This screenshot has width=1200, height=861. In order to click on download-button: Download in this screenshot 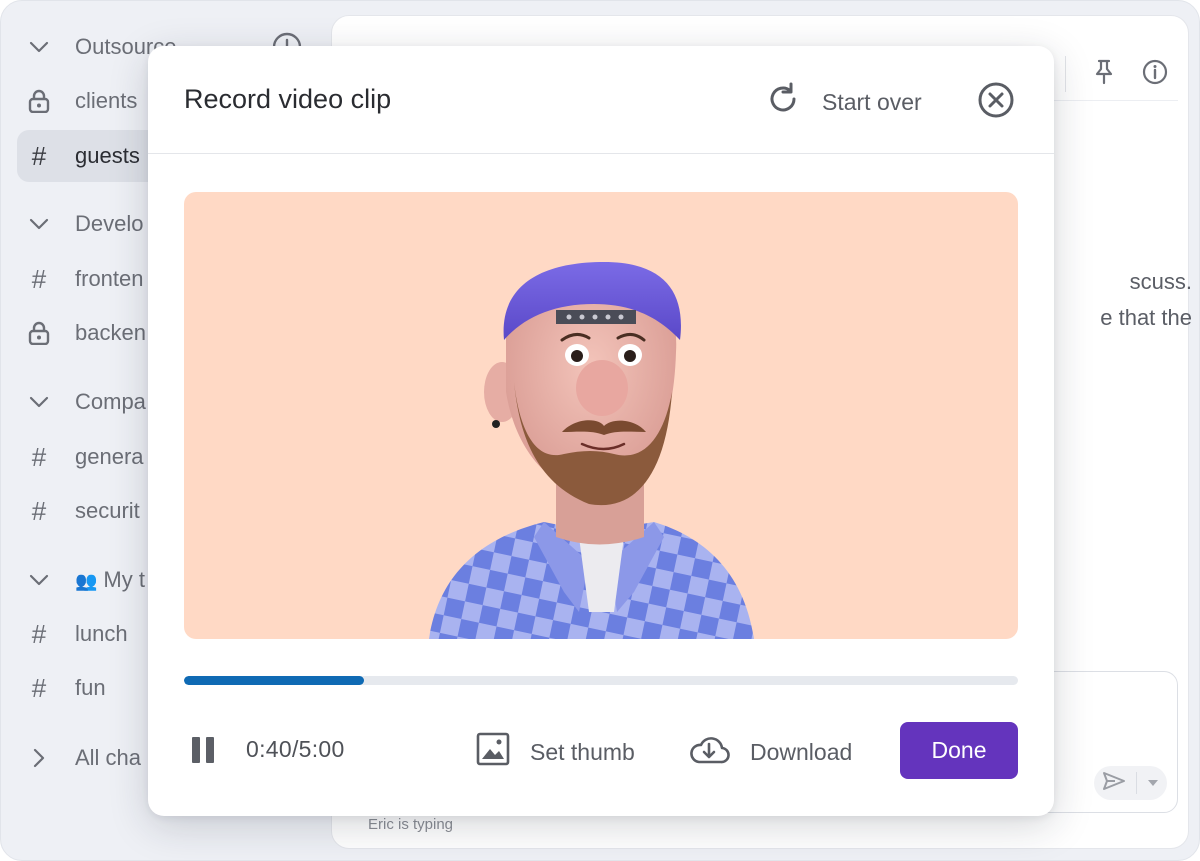, I will do `click(770, 752)`.